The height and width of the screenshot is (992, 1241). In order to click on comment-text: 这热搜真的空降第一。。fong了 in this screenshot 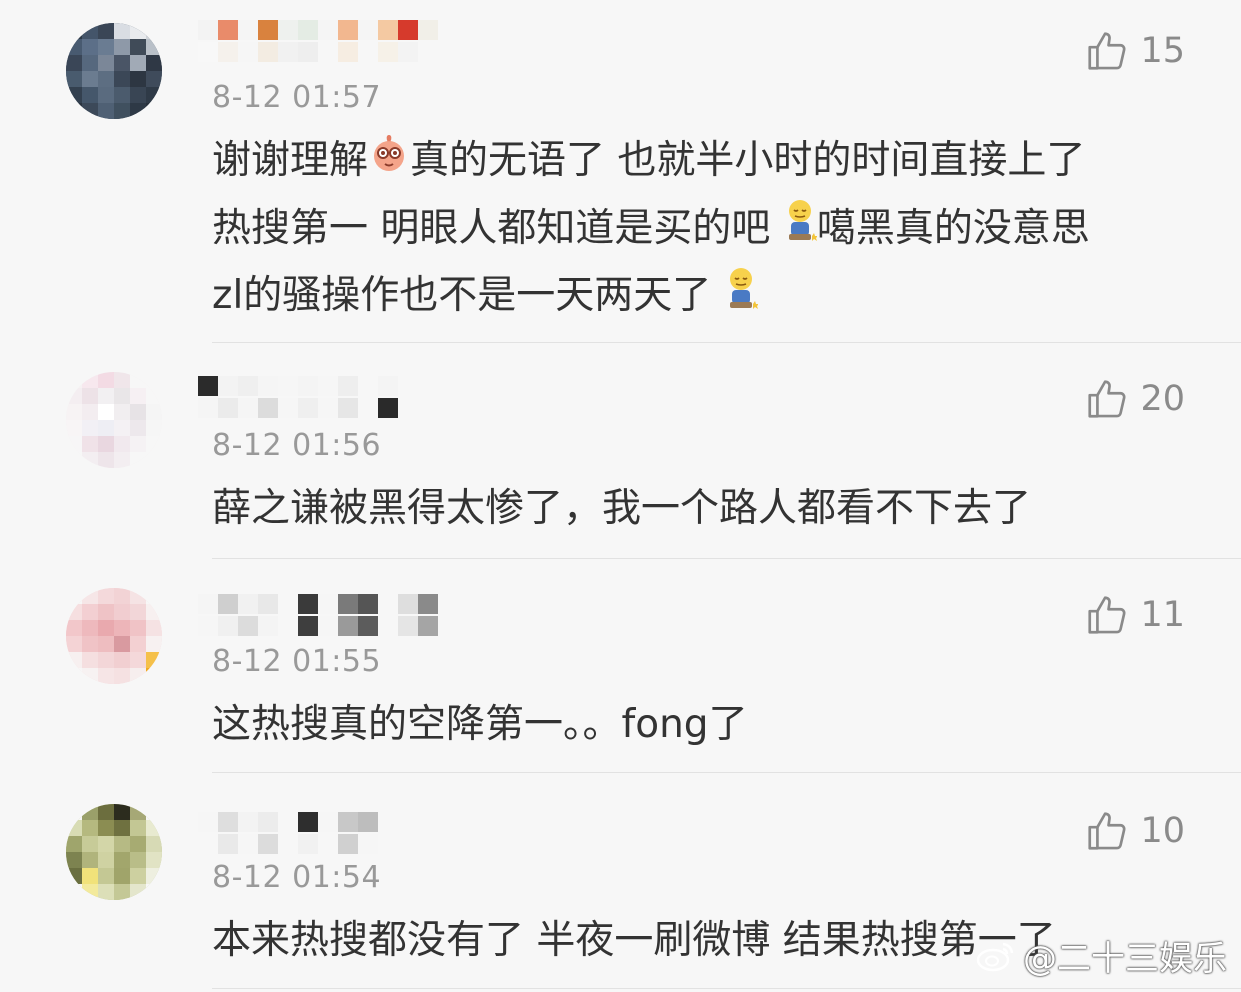, I will do `click(480, 724)`.